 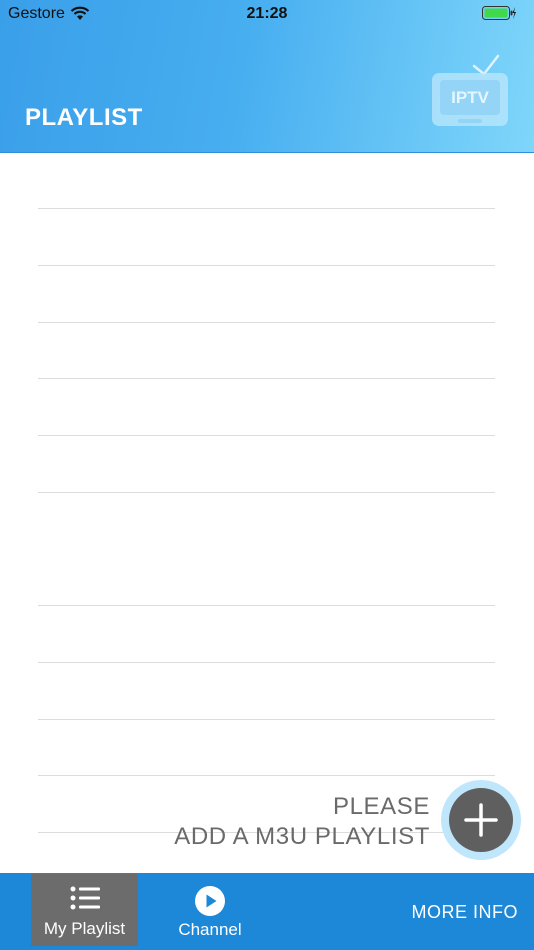 I want to click on plus-icon, so click(x=481, y=820).